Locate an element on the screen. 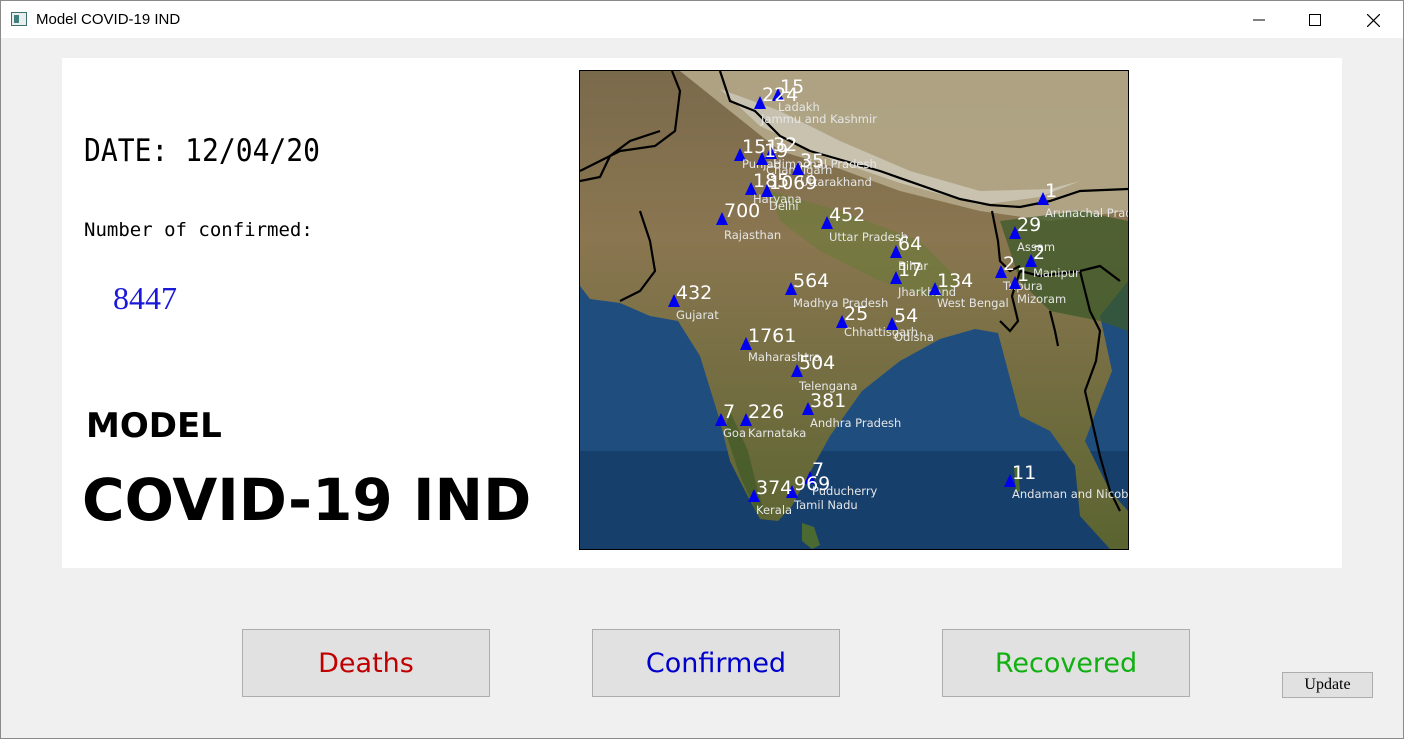  value-uttarakhand: 35 is located at coordinates (812, 161).